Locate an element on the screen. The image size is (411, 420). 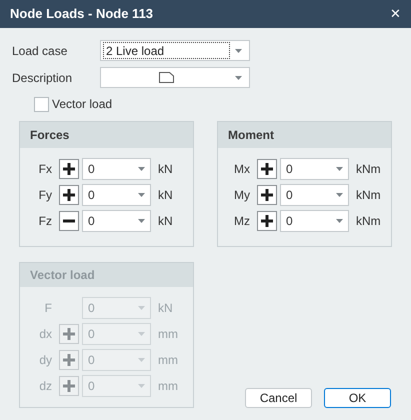
group-title: Vector load is located at coordinates (106, 275).